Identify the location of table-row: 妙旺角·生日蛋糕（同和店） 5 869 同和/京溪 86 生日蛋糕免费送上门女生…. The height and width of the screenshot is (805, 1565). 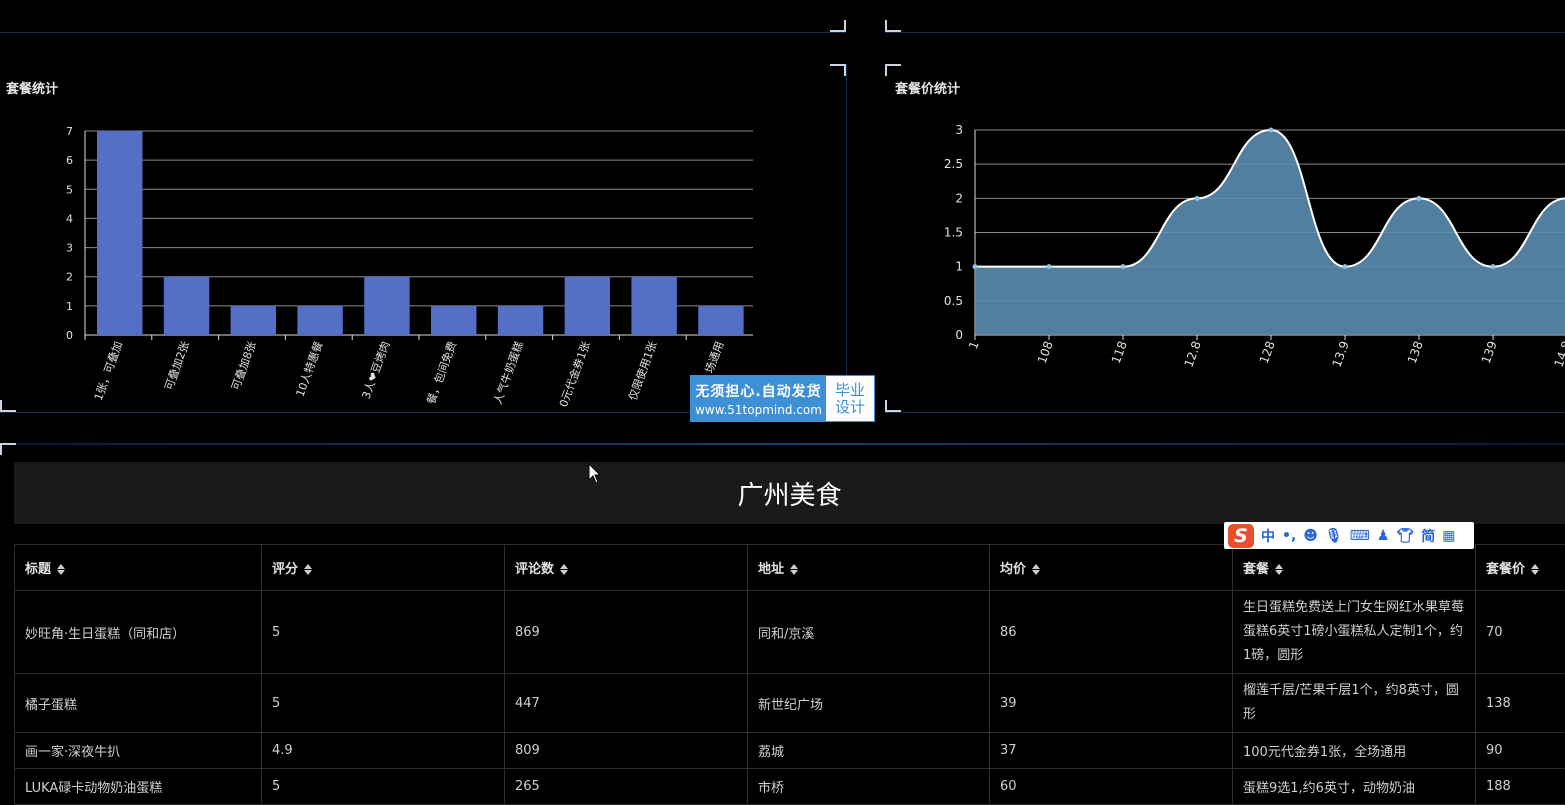
(790, 632).